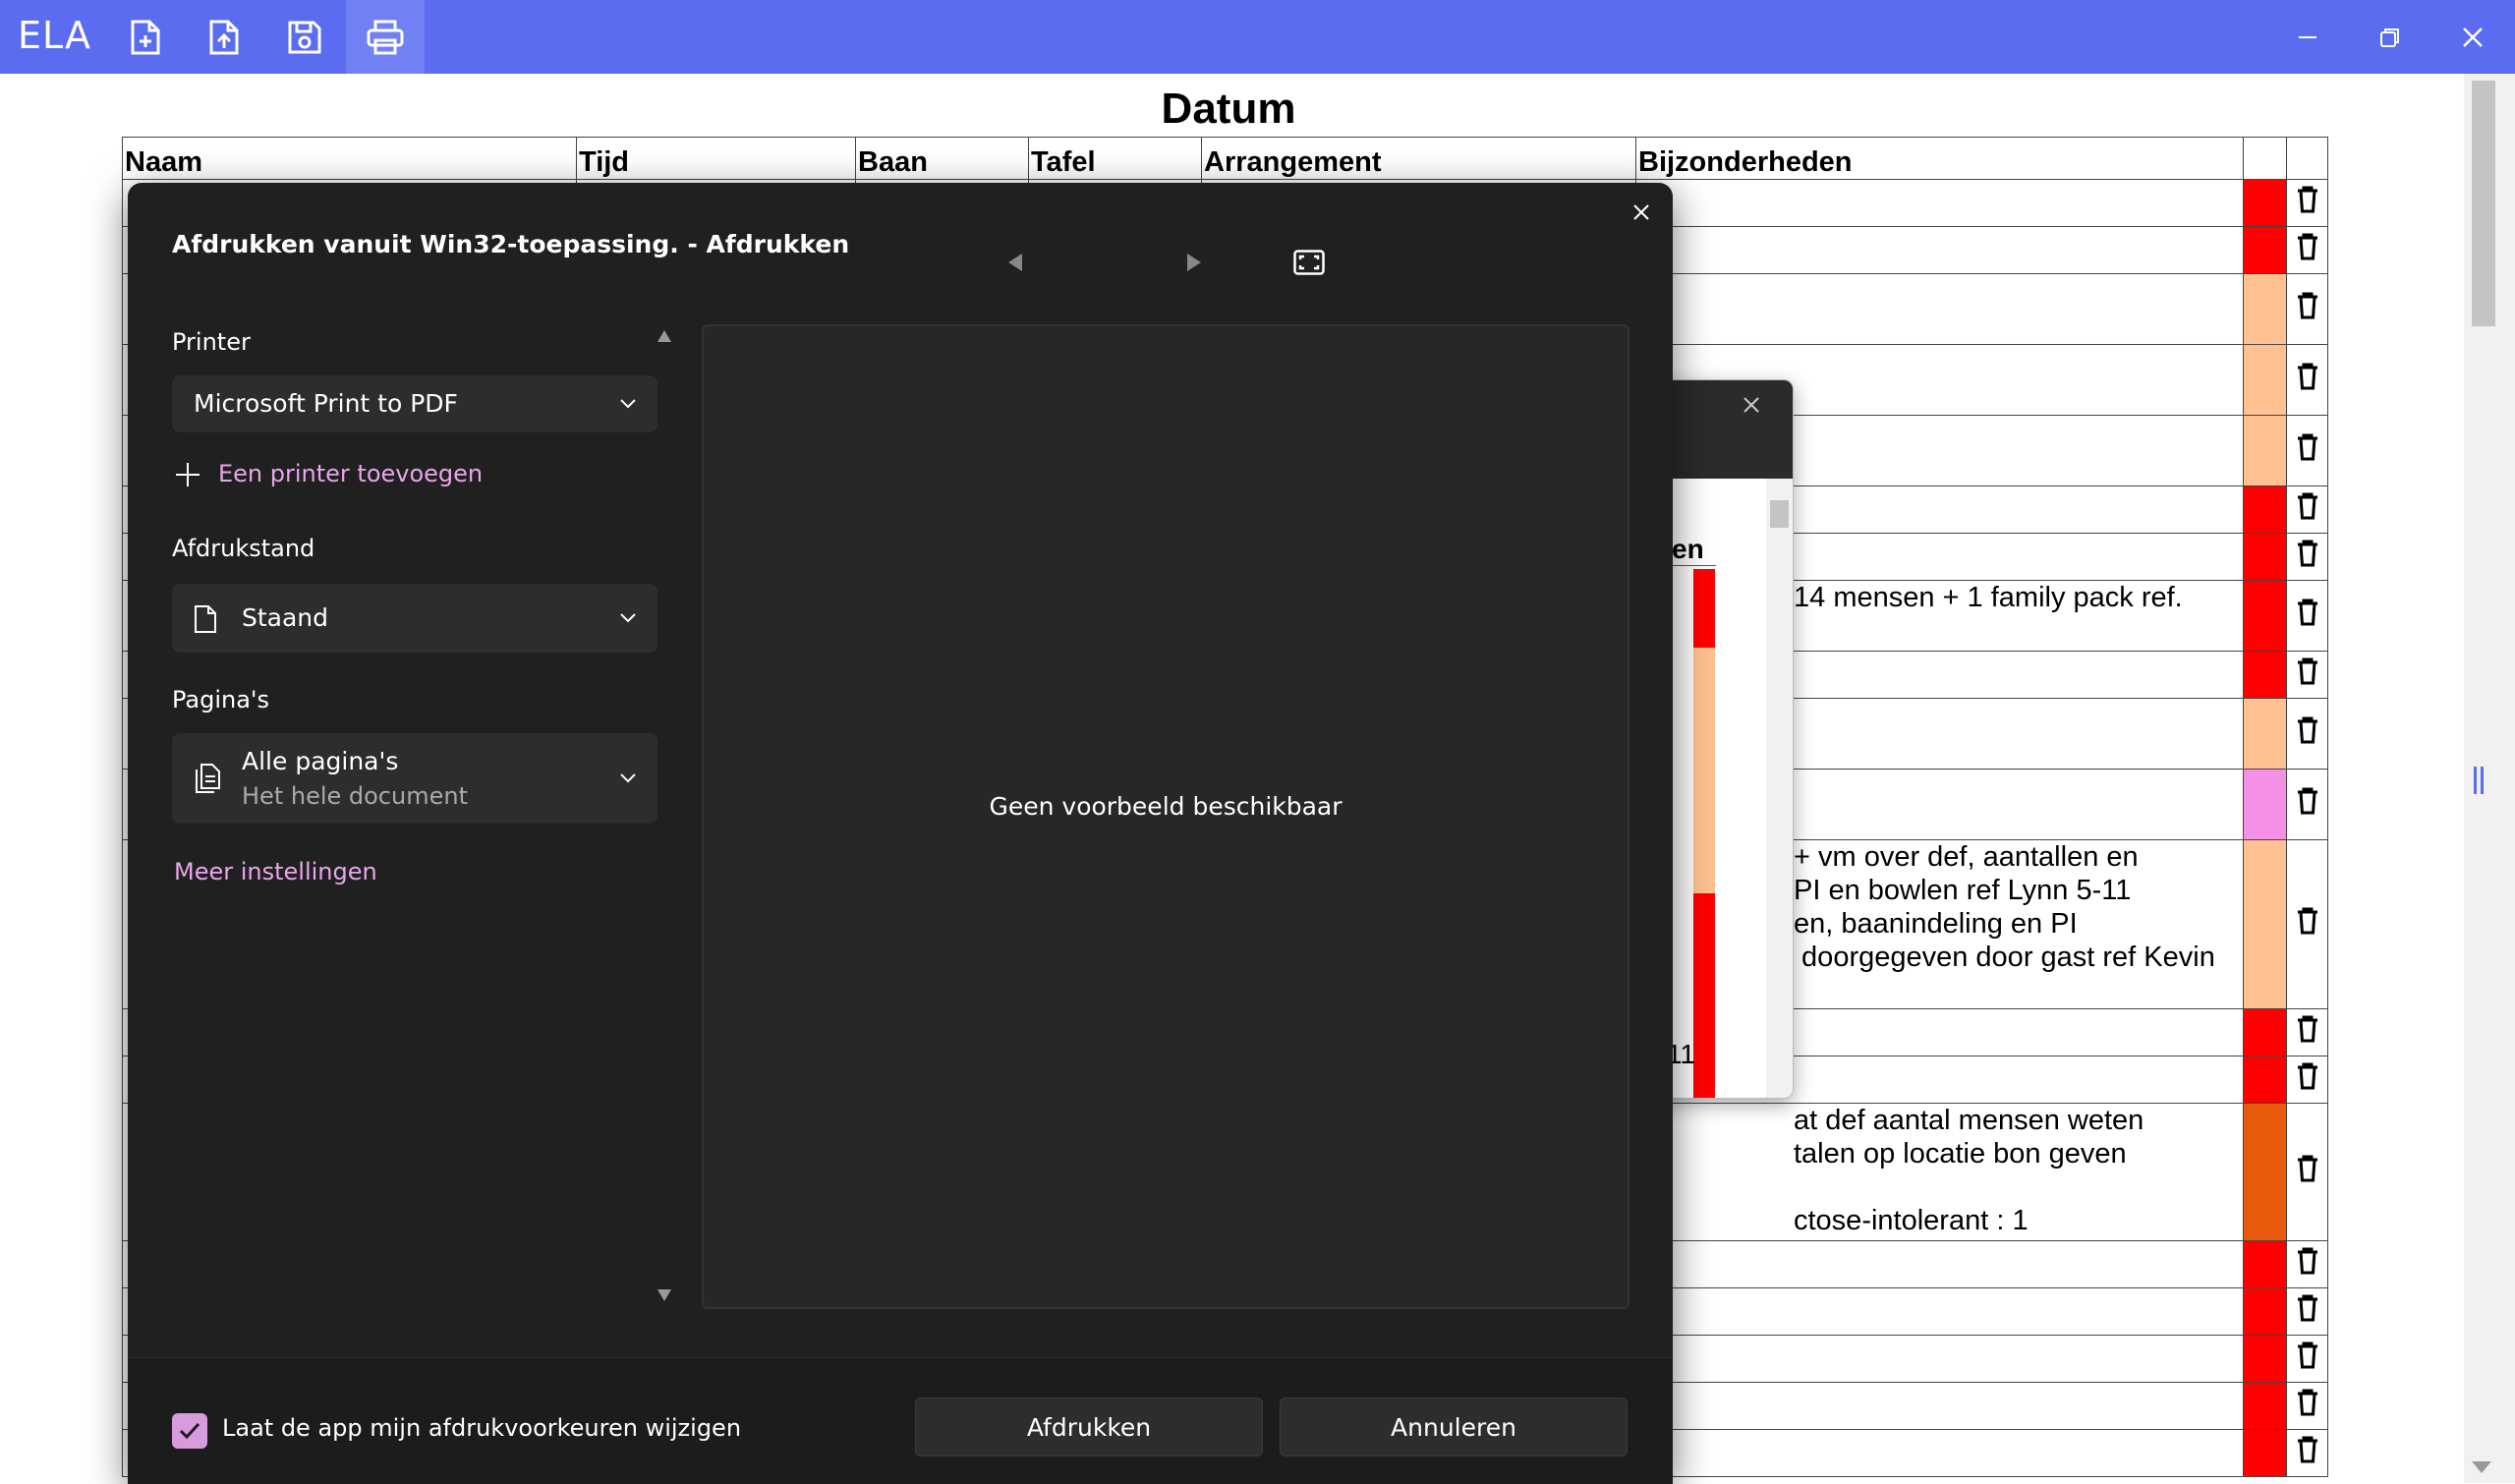  What do you see at coordinates (1115, 158) in the screenshot?
I see `column-header: Tafel` at bounding box center [1115, 158].